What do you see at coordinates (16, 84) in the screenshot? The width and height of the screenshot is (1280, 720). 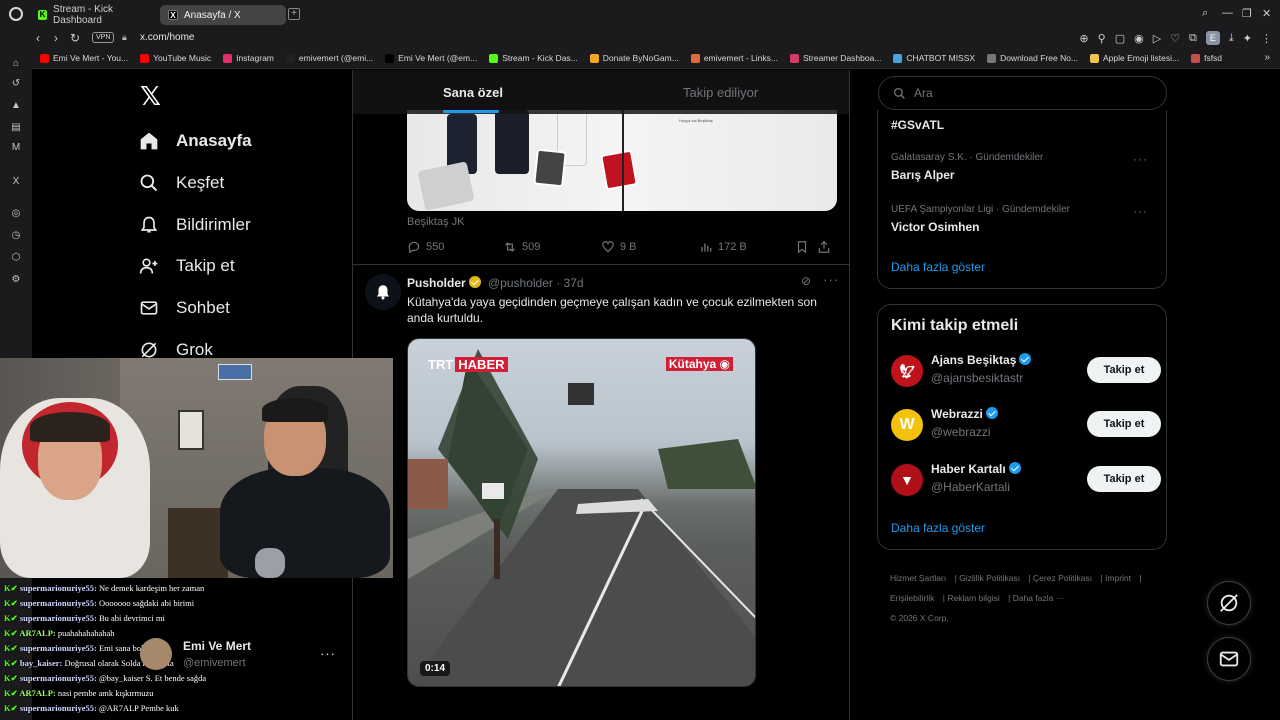 I see `history-icon: ↺` at bounding box center [16, 84].